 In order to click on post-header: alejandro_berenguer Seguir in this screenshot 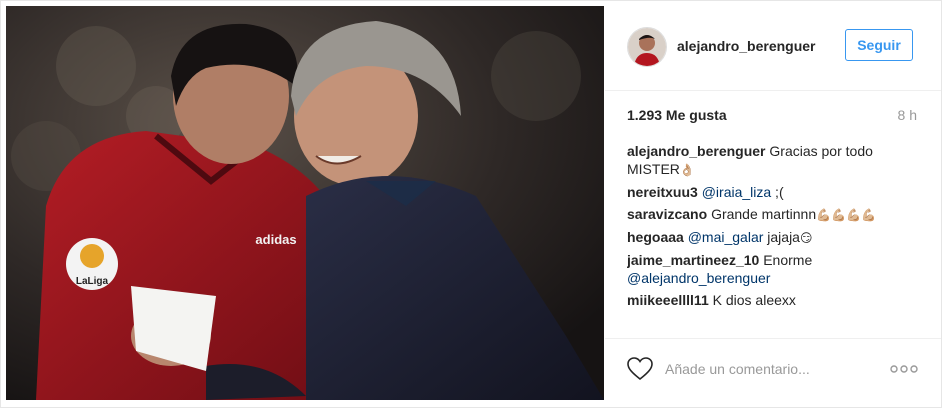, I will do `click(773, 46)`.